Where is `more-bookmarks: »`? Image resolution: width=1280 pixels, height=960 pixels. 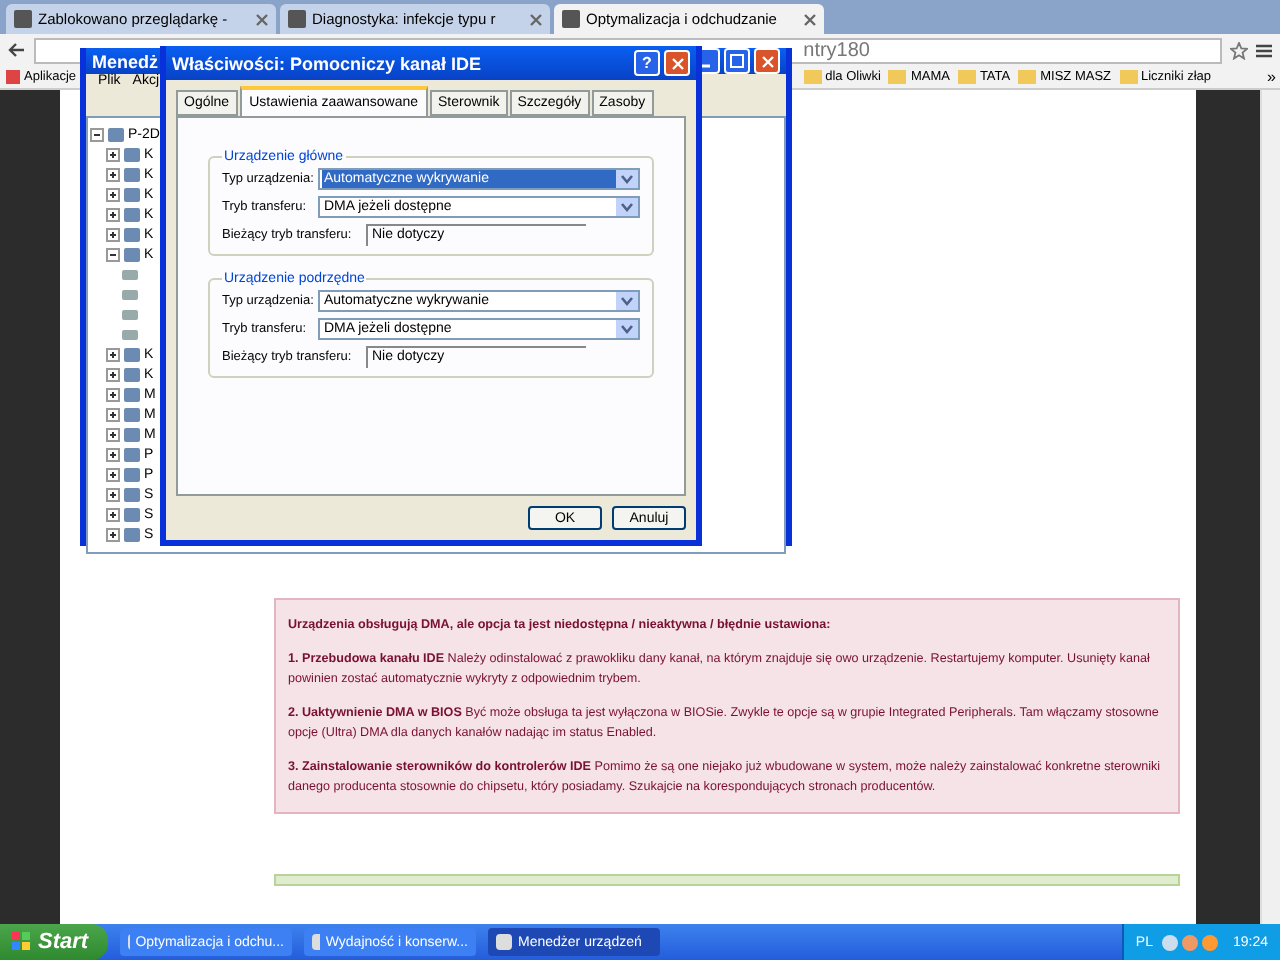 more-bookmarks: » is located at coordinates (1271, 77).